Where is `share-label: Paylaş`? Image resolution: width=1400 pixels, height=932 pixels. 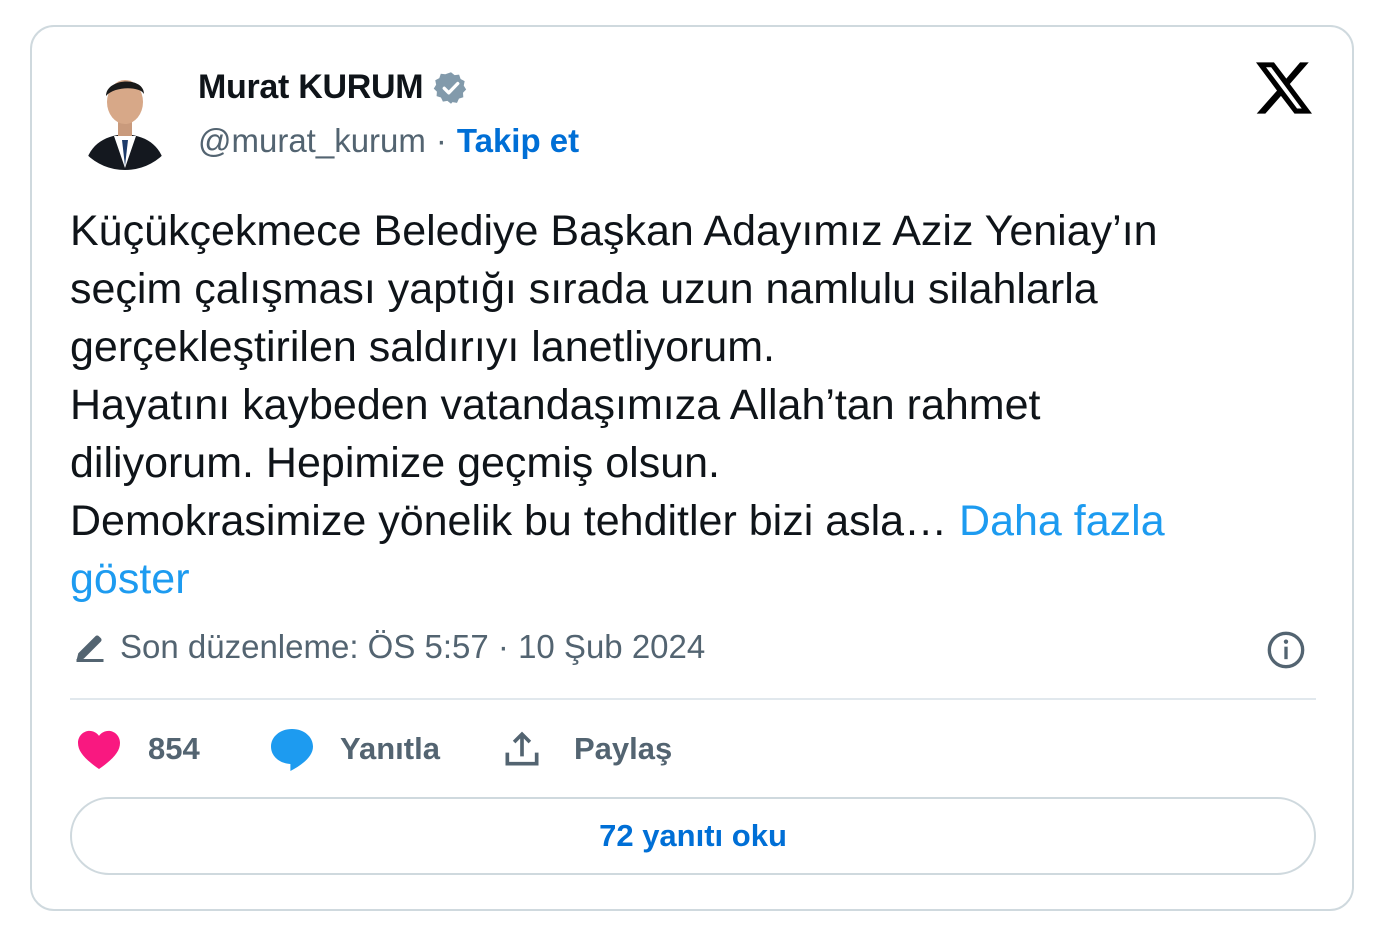
share-label: Paylaş is located at coordinates (623, 748).